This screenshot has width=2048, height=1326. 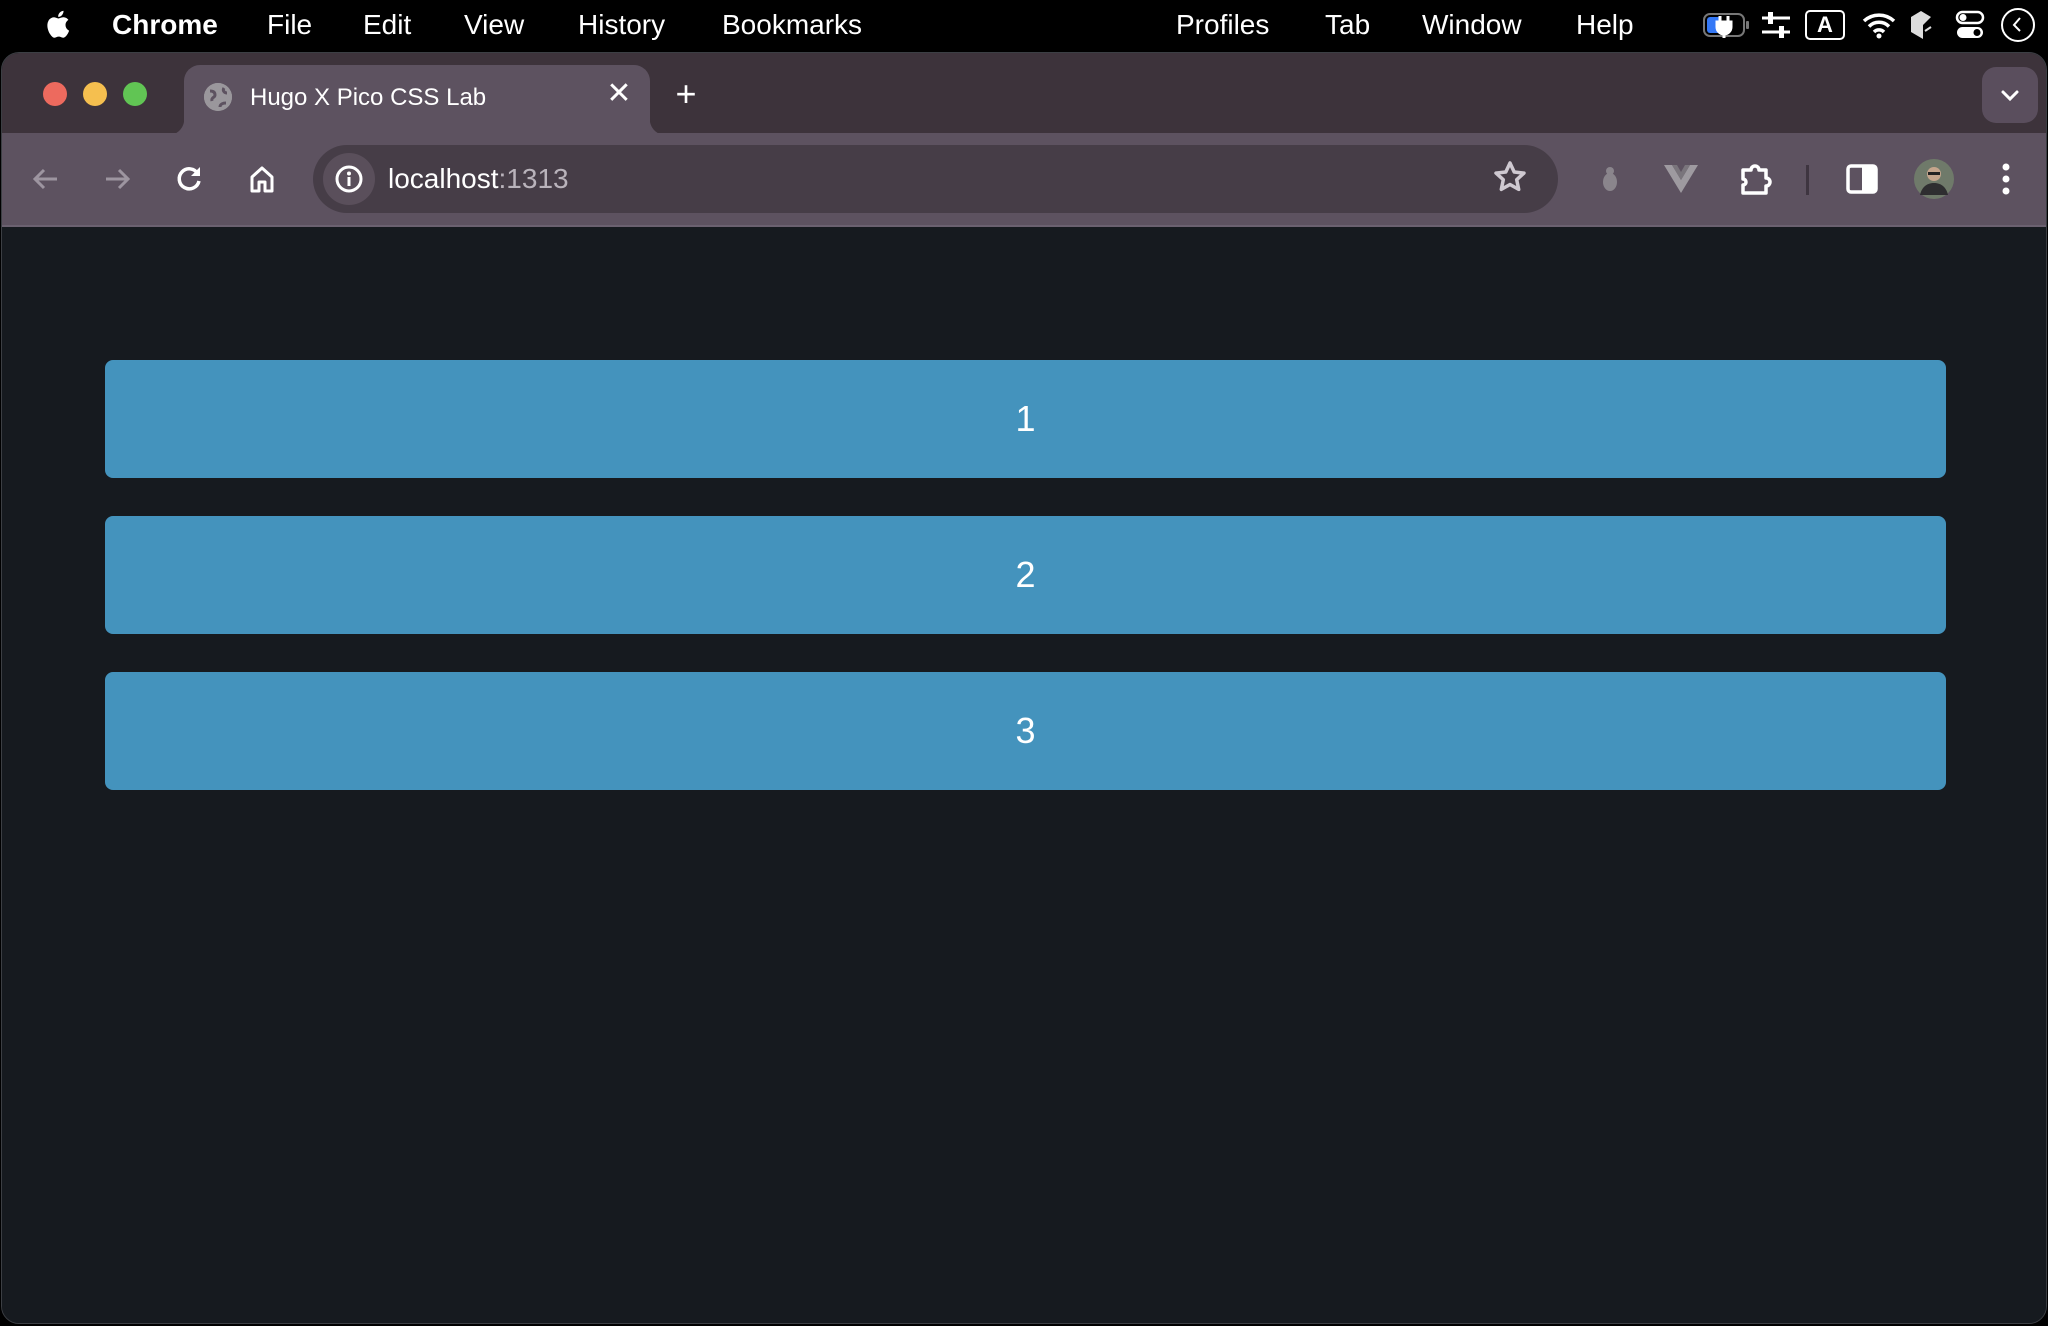 What do you see at coordinates (165, 25) in the screenshot?
I see `menu-chrome: Chrome` at bounding box center [165, 25].